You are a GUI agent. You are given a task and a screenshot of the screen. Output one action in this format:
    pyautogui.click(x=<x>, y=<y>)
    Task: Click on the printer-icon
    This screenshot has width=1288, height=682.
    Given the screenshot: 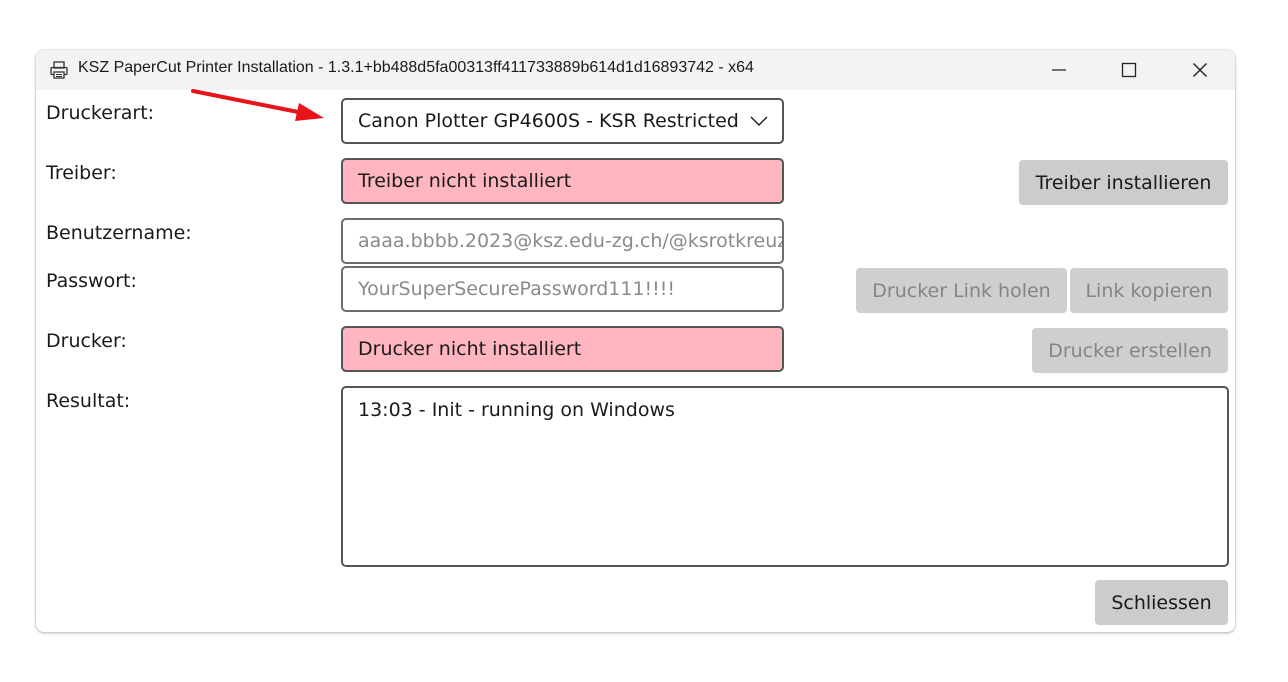 What is the action you would take?
    pyautogui.click(x=59, y=70)
    